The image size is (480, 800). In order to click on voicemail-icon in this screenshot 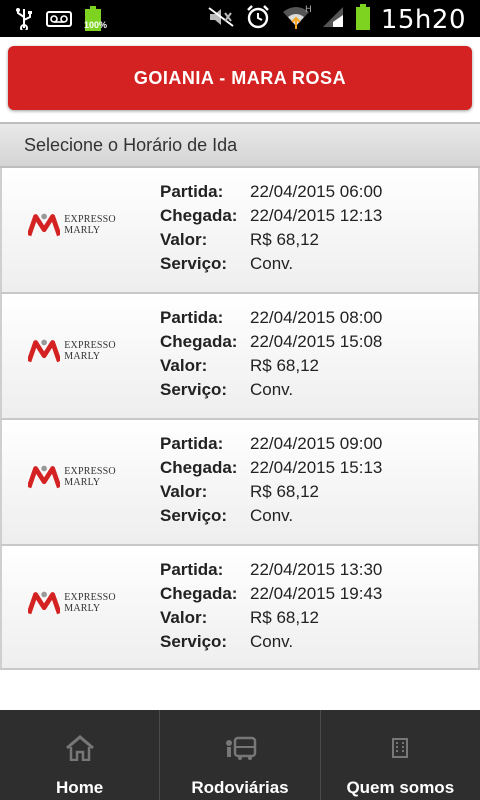, I will do `click(59, 21)`.